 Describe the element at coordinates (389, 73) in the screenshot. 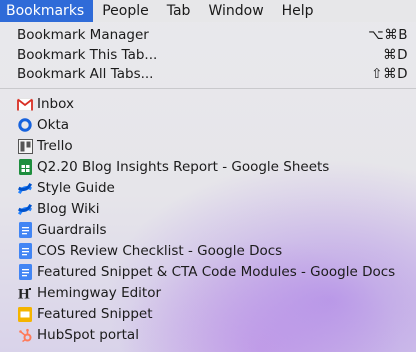

I see `menu-item-shortcut: ⇧⌘D` at that location.